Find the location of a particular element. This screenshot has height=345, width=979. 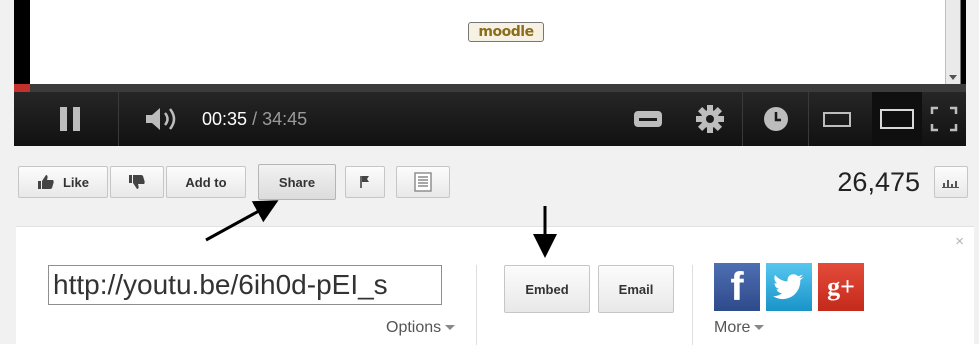

current-time: 00:35 is located at coordinates (225, 118).